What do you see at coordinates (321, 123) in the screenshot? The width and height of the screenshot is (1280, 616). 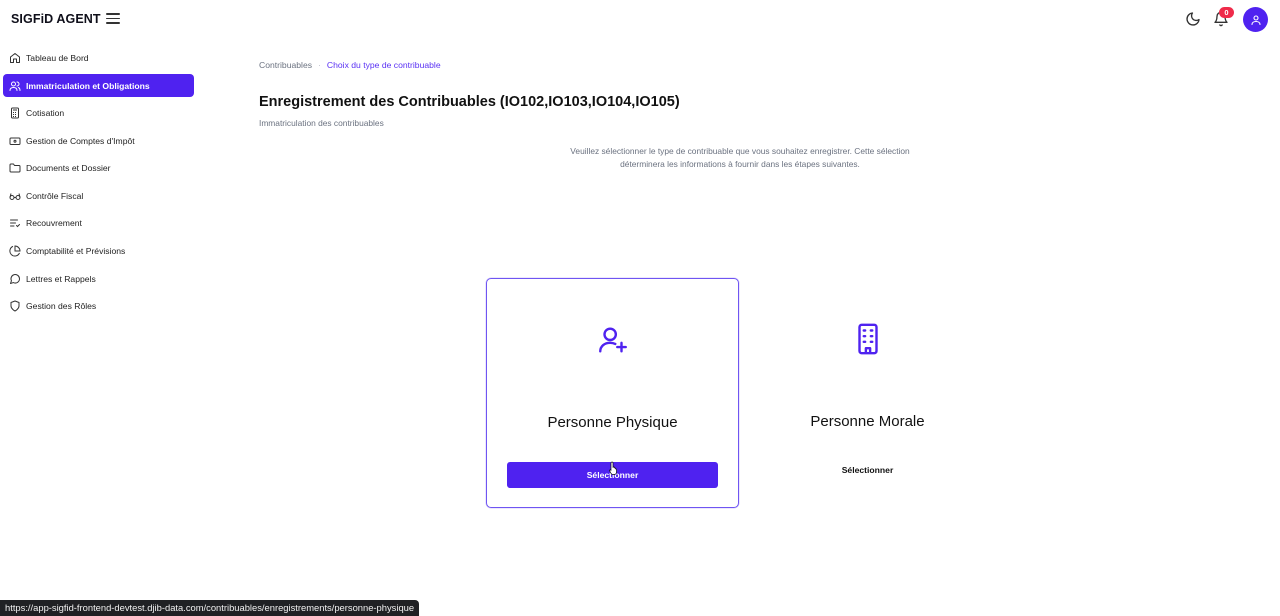 I see `page-subtitle: Immatriculation des contribuables` at bounding box center [321, 123].